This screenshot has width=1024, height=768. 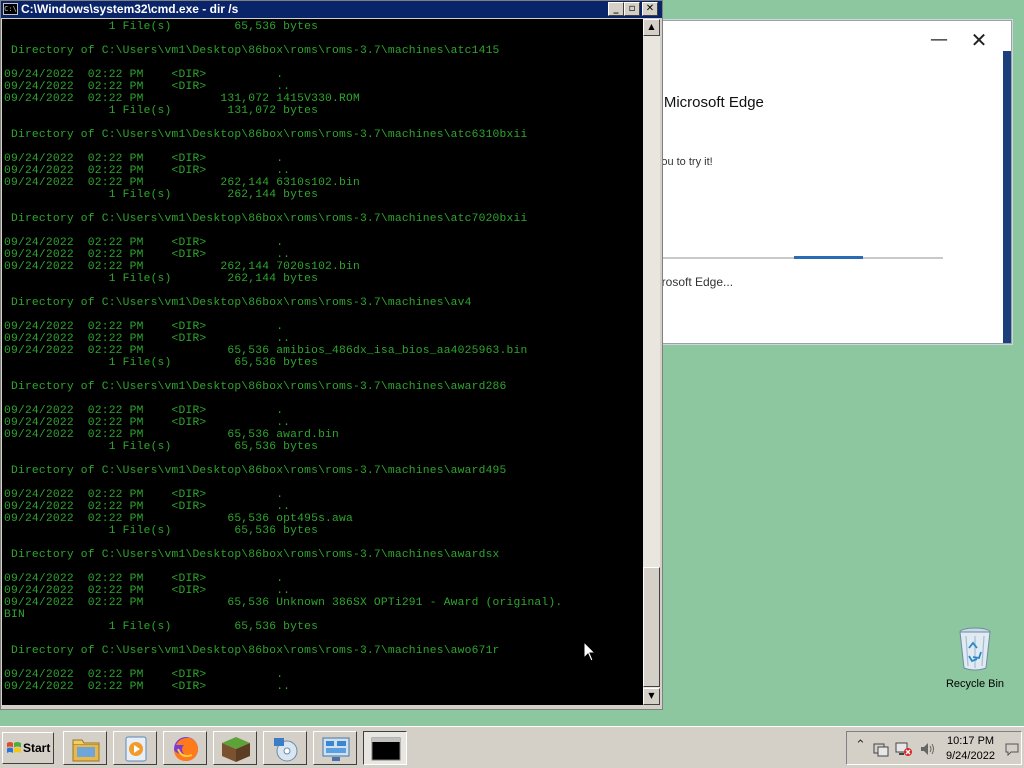 What do you see at coordinates (979, 40) in the screenshot?
I see `edge-close-button: ✕` at bounding box center [979, 40].